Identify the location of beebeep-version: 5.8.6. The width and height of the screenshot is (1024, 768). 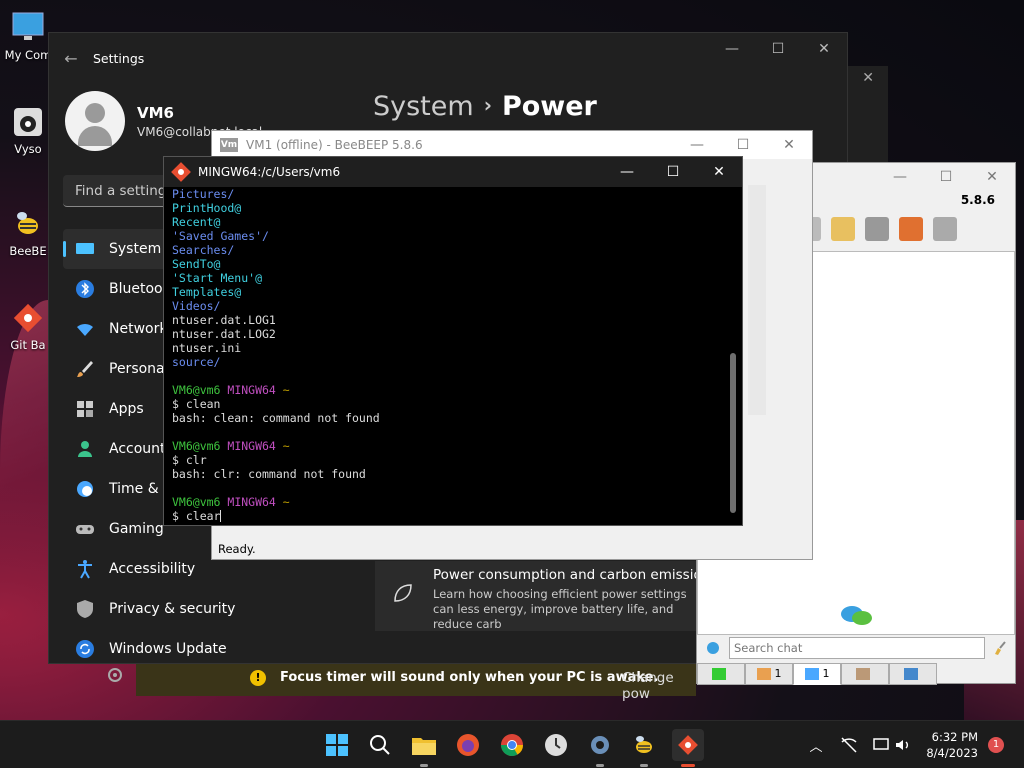
(977, 200).